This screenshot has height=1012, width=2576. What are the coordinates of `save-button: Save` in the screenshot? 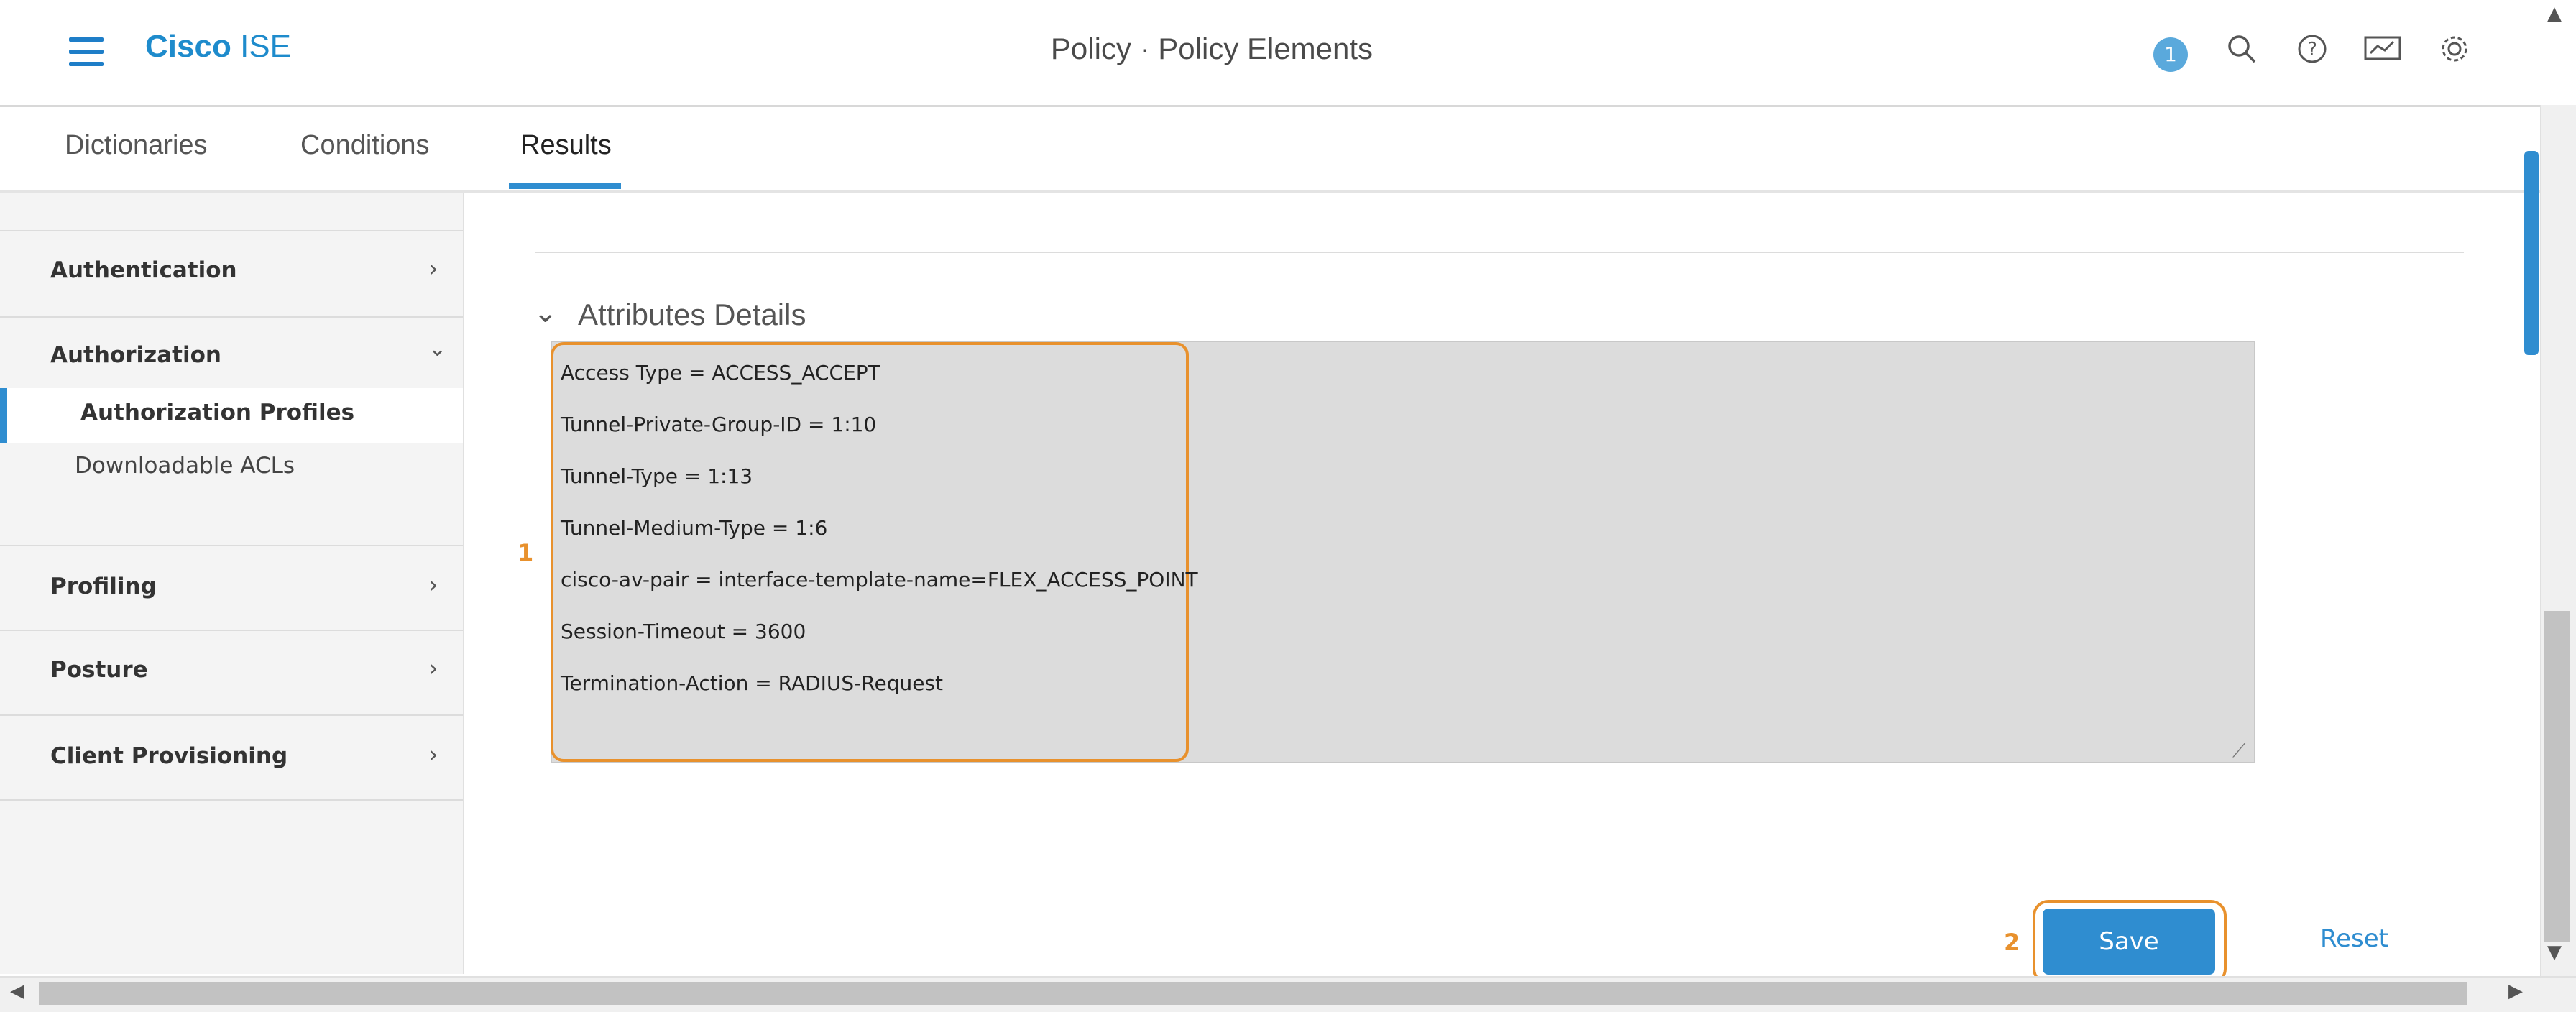 It's located at (2129, 941).